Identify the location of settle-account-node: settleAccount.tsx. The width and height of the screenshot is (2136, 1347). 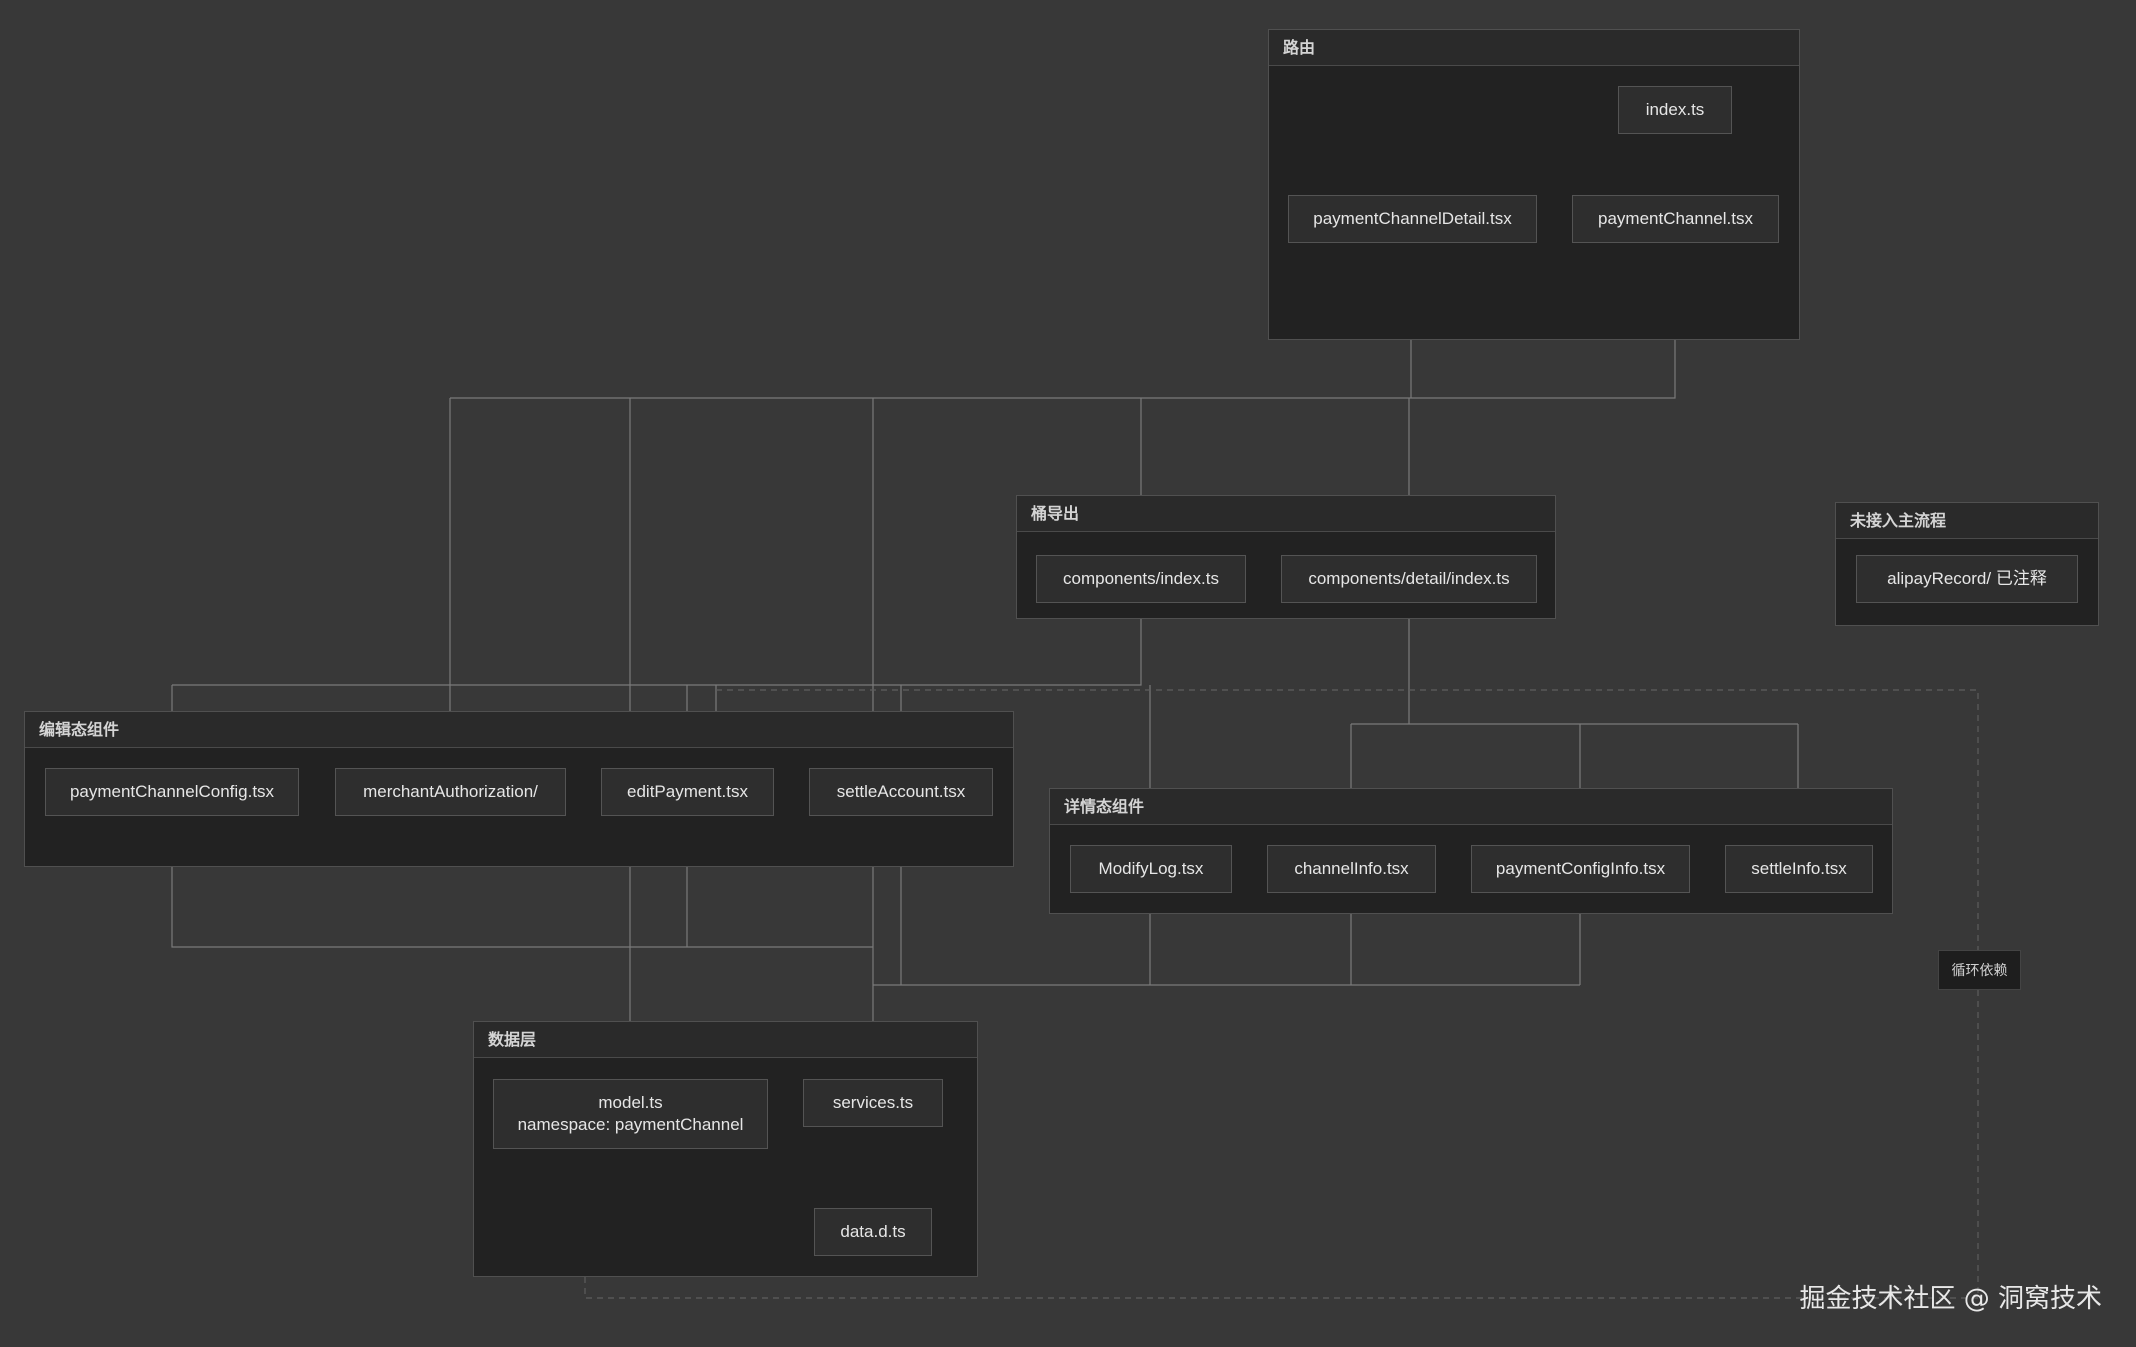
(901, 792).